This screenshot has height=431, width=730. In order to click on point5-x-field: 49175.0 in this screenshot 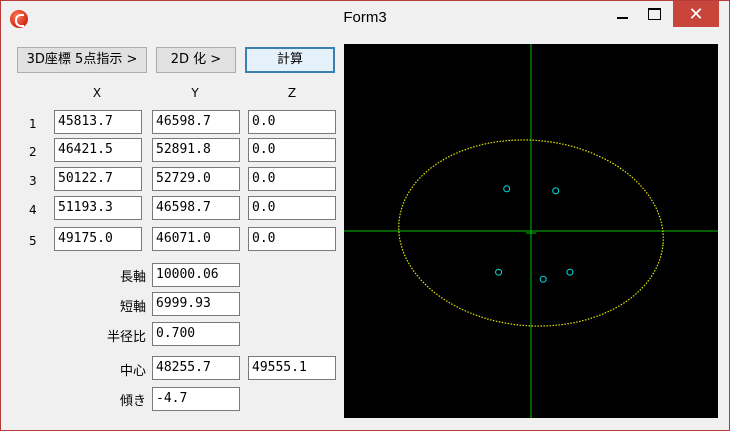, I will do `click(98, 239)`.